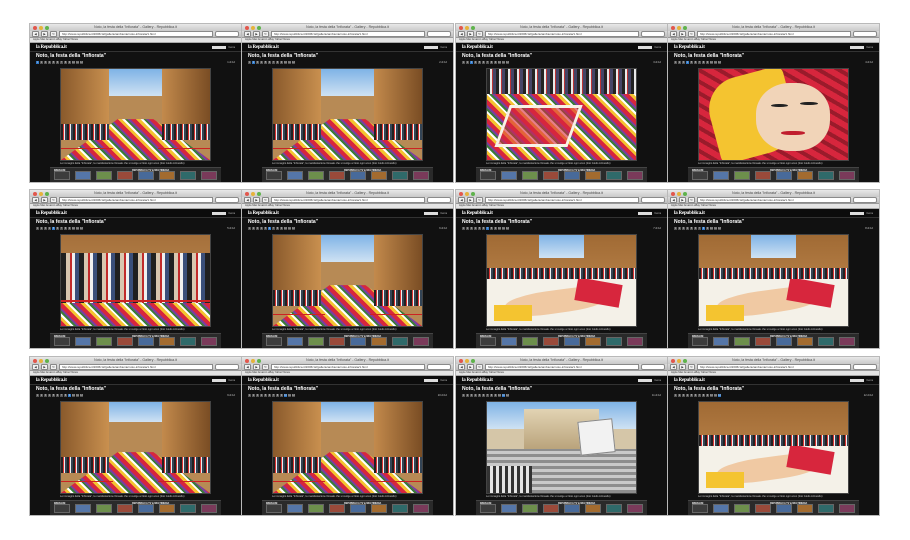 Image resolution: width=910 pixels, height=540 pixels. What do you see at coordinates (247, 200) in the screenshot?
I see `back-button: ◀` at bounding box center [247, 200].